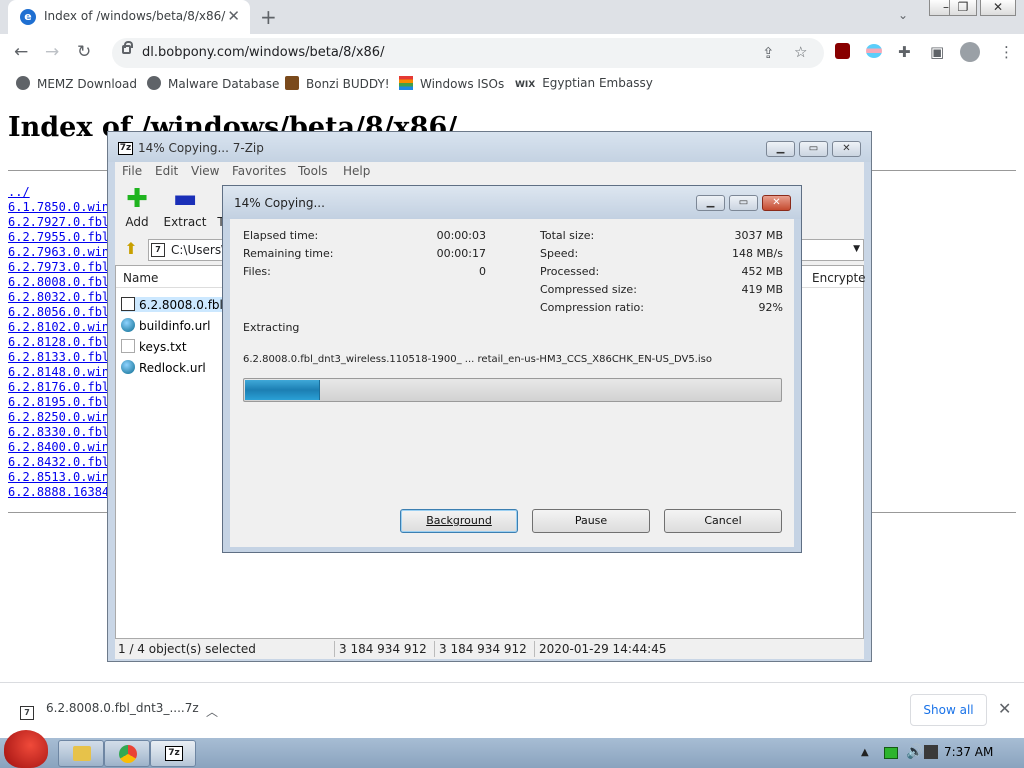 Image resolution: width=1024 pixels, height=768 pixels. I want to click on taskbar-chrome, so click(127, 753).